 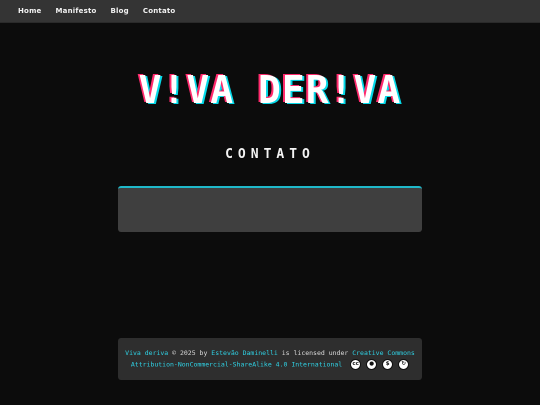 What do you see at coordinates (372, 364) in the screenshot?
I see `by-icon: ●` at bounding box center [372, 364].